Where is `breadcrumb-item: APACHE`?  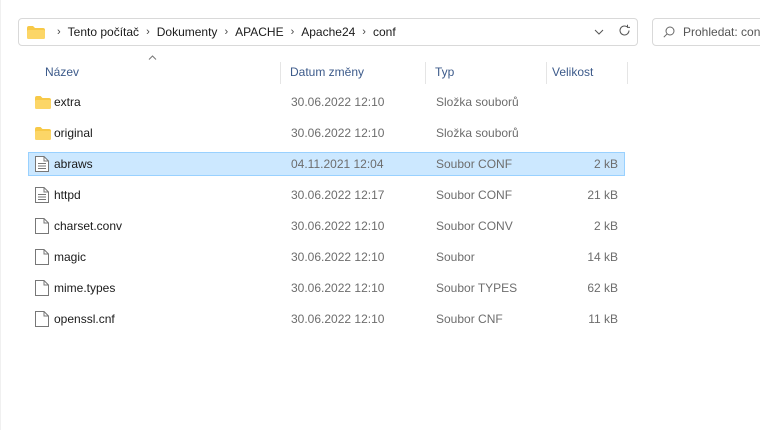 breadcrumb-item: APACHE is located at coordinates (259, 32).